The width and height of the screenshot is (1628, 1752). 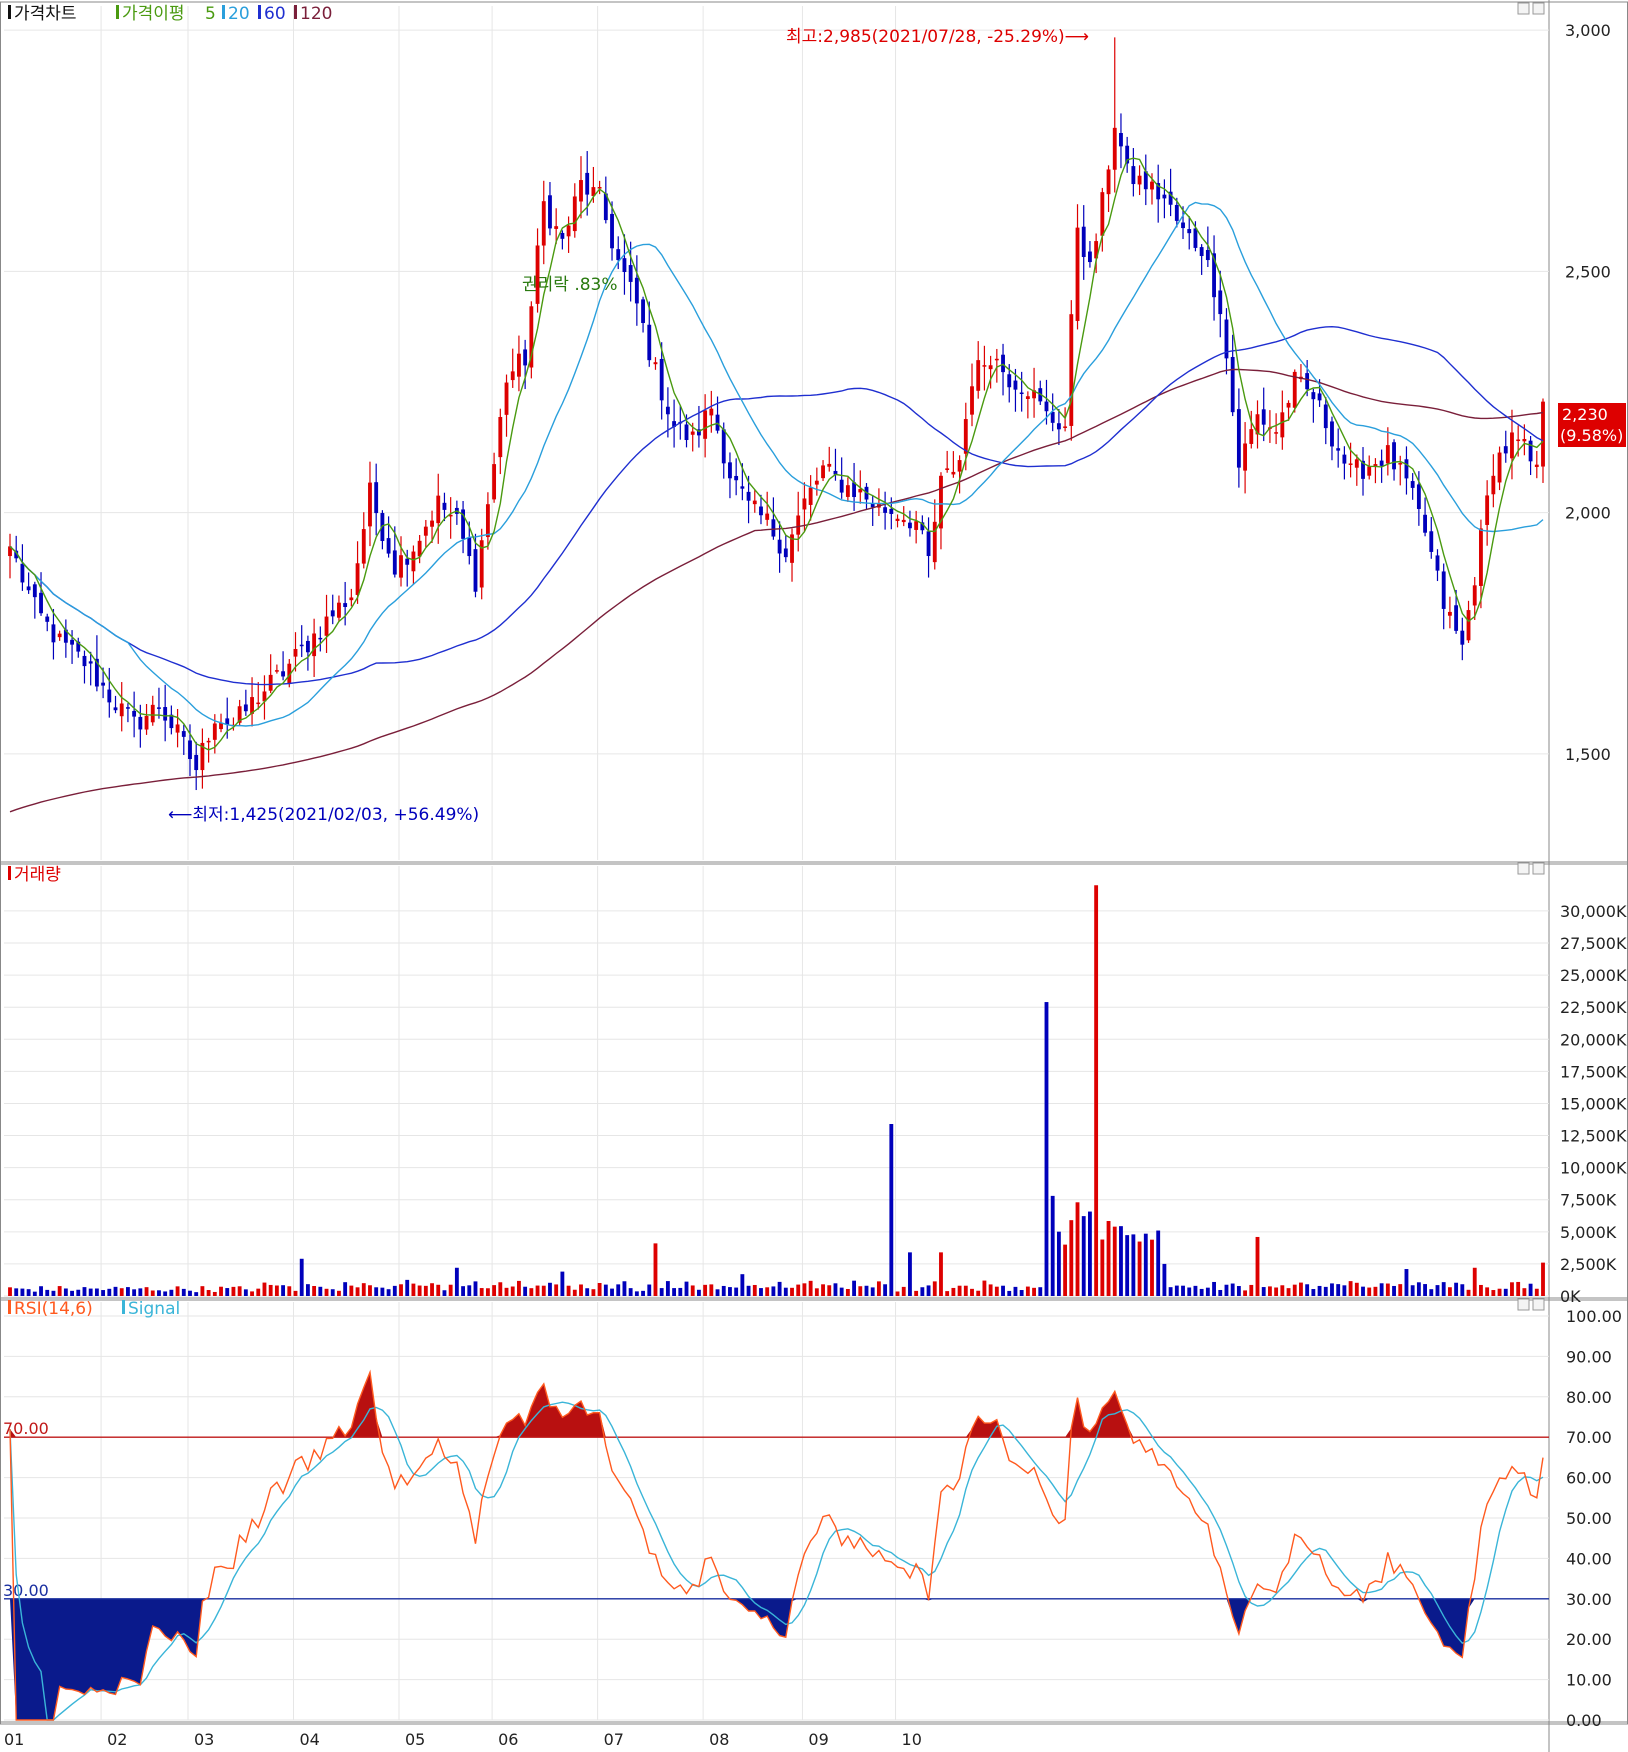 I want to click on volume-tick-label: 5,000K, so click(x=1588, y=1232).